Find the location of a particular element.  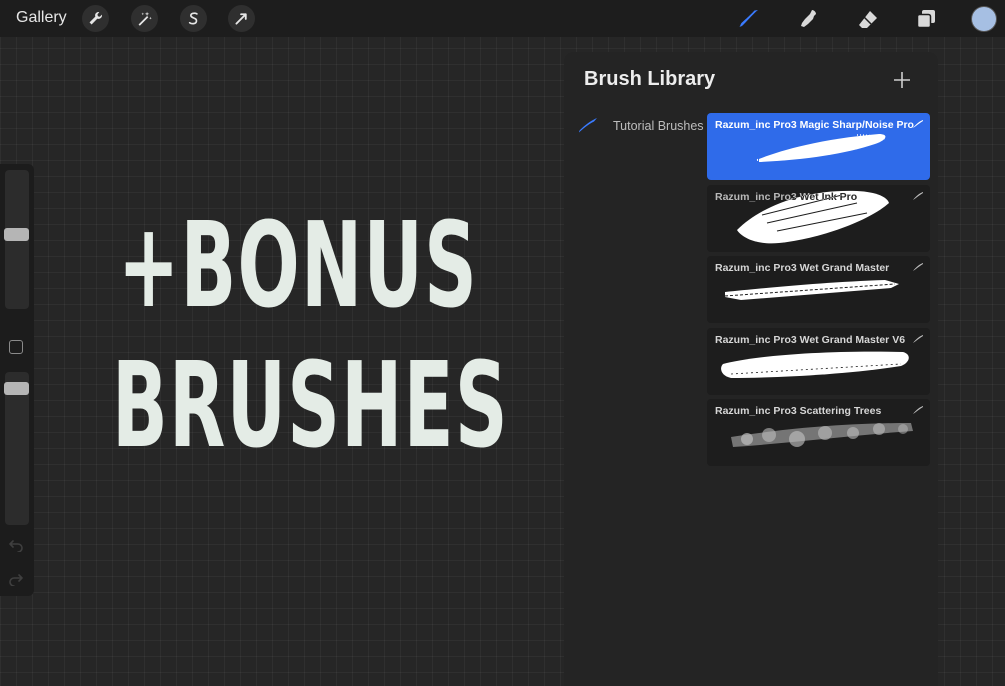

undo-icon is located at coordinates (16, 545).